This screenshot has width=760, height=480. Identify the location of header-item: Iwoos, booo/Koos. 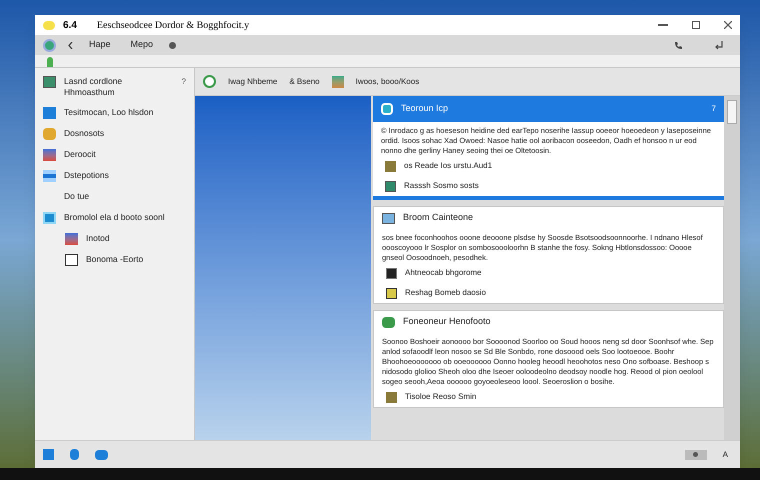
(388, 82).